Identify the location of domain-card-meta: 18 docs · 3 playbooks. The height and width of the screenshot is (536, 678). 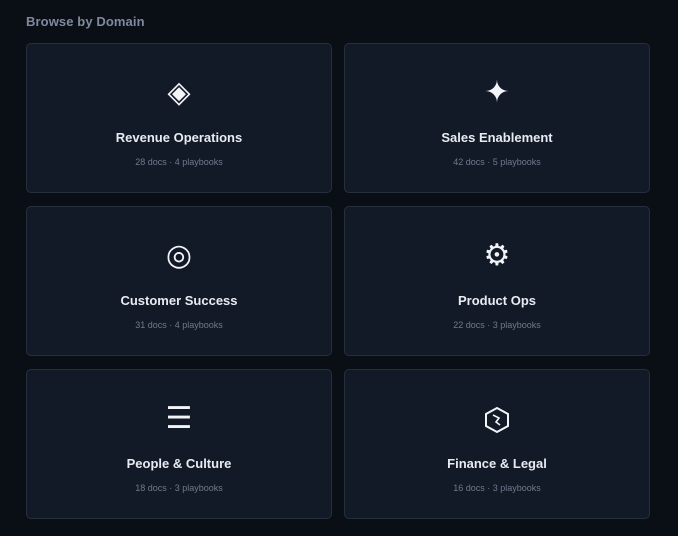
(179, 488).